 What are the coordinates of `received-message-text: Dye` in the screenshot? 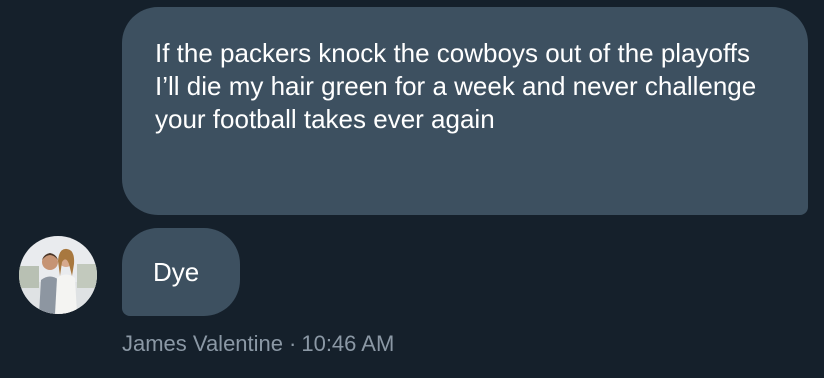 It's located at (176, 272).